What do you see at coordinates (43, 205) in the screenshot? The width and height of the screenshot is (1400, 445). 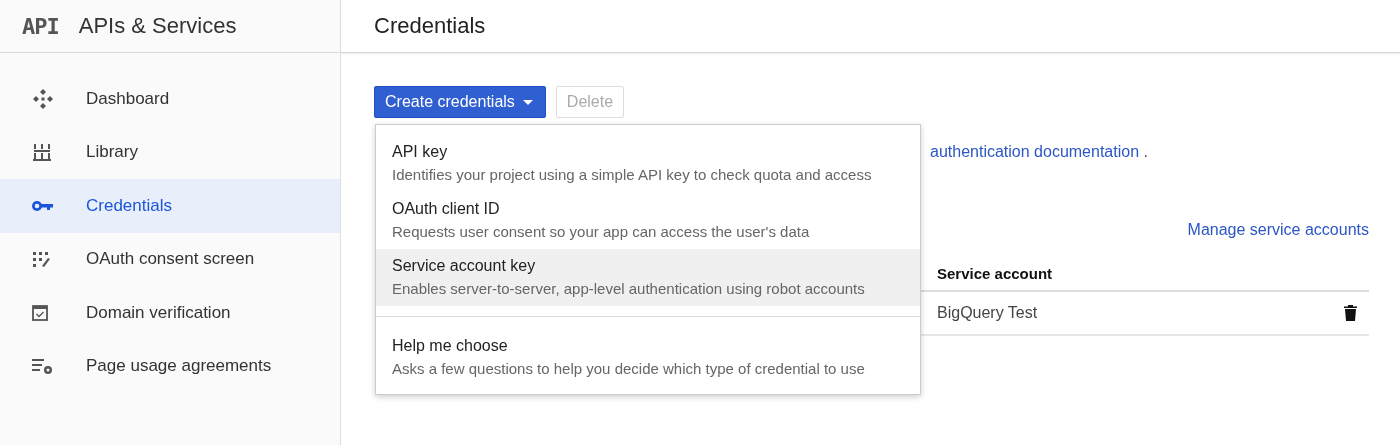 I see `key-icon` at bounding box center [43, 205].